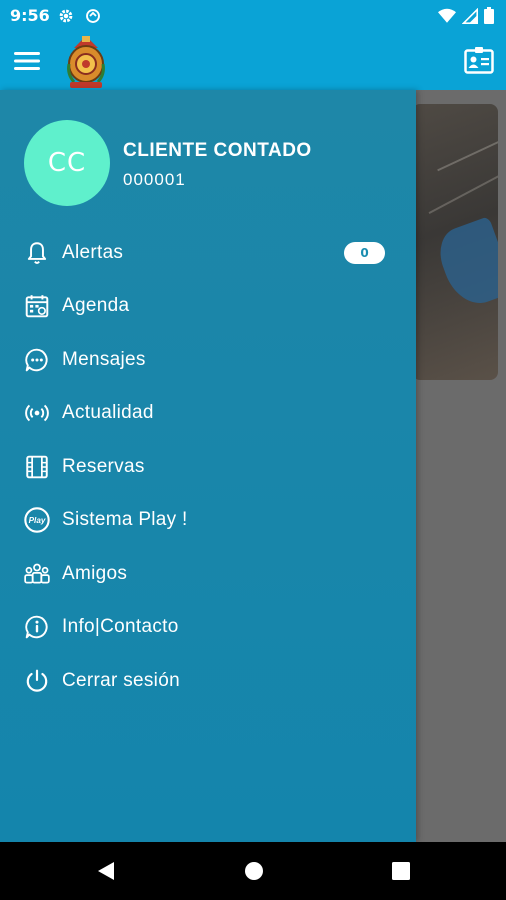 The image size is (506, 900). I want to click on info-chat-icon, so click(37, 627).